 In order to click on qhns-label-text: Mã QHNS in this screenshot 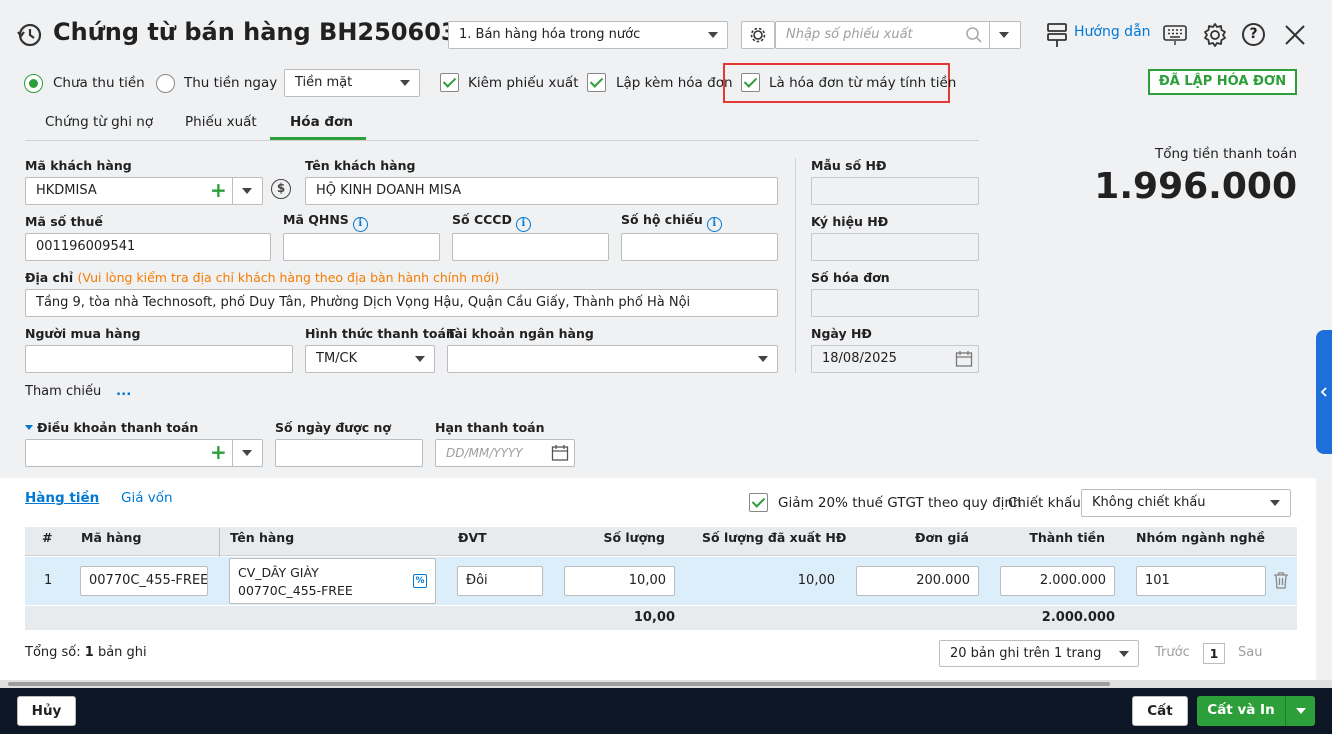, I will do `click(316, 219)`.